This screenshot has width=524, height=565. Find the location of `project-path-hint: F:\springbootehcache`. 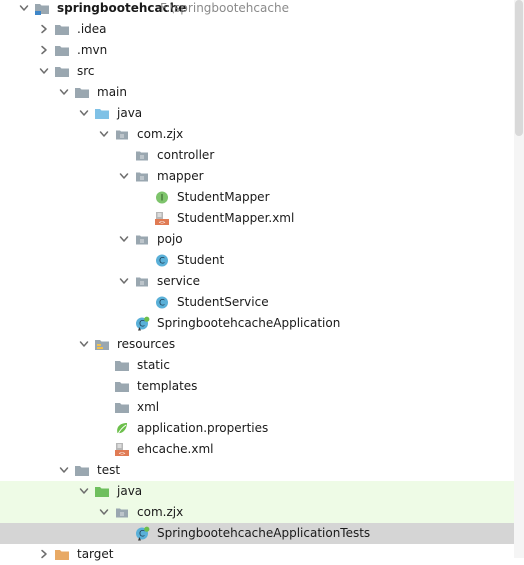

project-path-hint: F:\springbootehcache is located at coordinates (224, 8).